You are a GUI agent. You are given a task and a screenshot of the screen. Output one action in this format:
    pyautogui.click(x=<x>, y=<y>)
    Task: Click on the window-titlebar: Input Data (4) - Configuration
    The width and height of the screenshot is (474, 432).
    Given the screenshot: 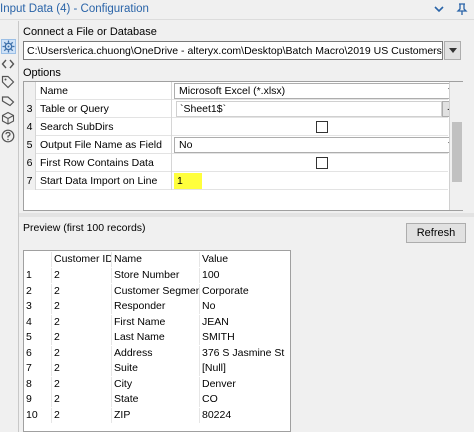 What is the action you would take?
    pyautogui.click(x=237, y=10)
    